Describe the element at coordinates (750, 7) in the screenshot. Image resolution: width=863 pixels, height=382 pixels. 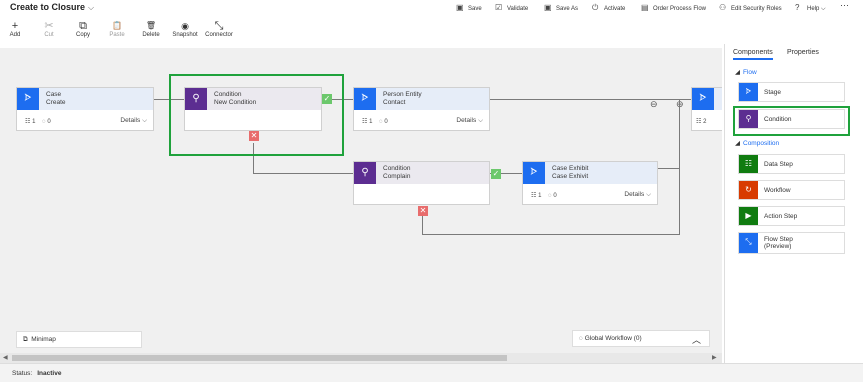
I see `edit-security-roles-button: ⚇ Edit Security Roles` at that location.